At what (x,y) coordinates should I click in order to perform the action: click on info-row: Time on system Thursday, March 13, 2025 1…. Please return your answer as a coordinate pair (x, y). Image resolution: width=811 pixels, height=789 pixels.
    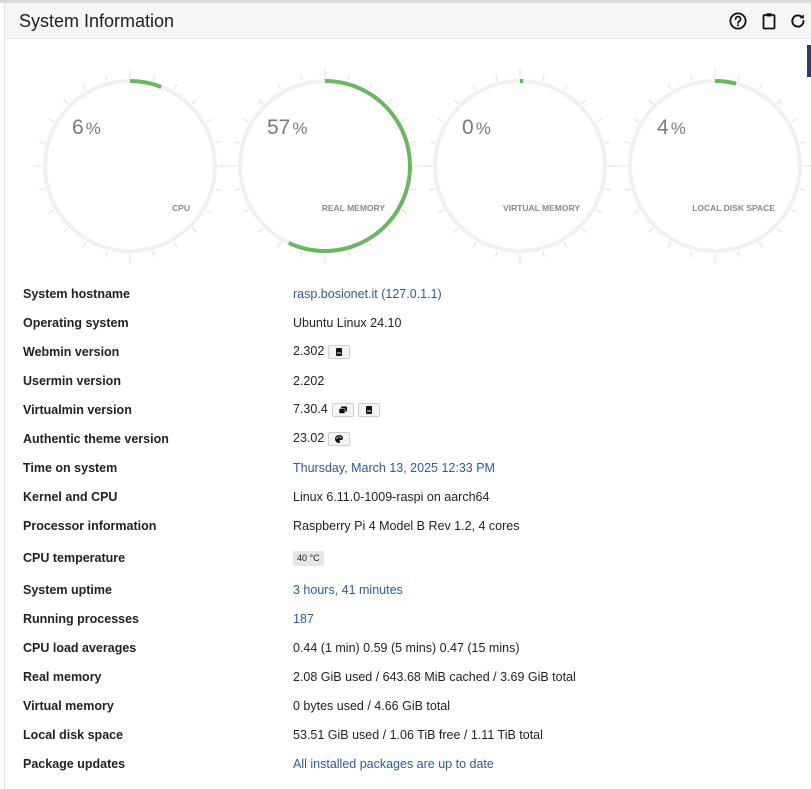
    Looking at the image, I should click on (299, 467).